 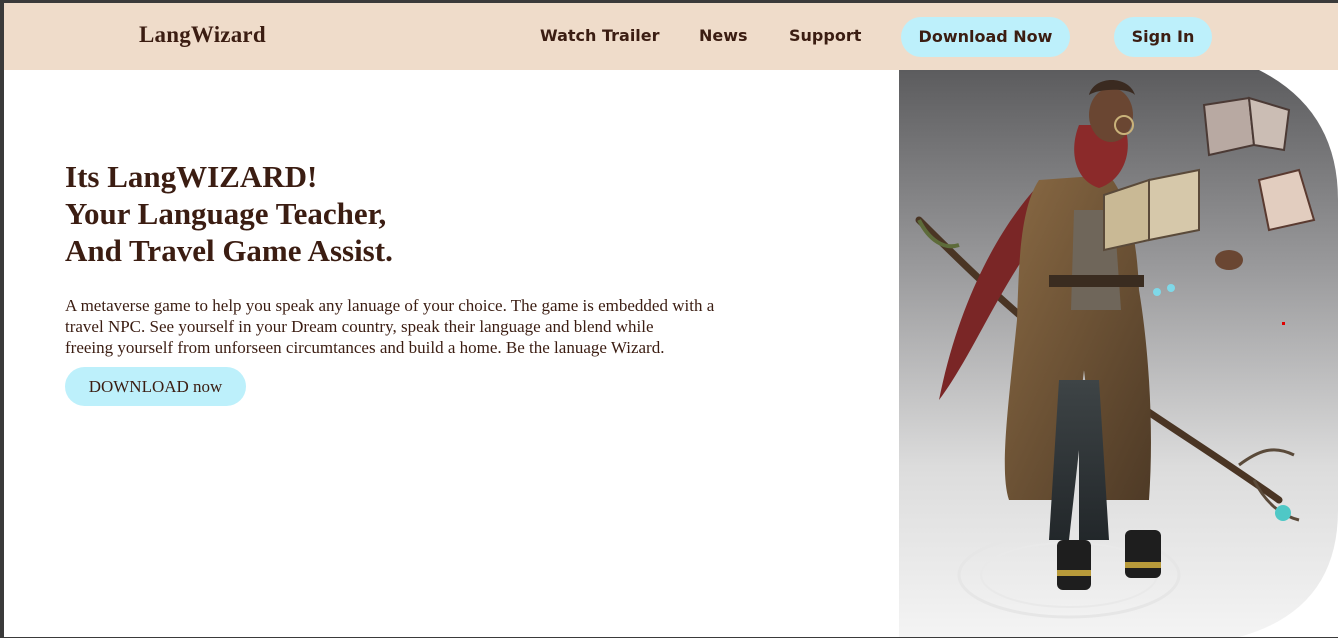 What do you see at coordinates (191, 176) in the screenshot?
I see `hero-title-line-1: Its LangWIZARD!` at bounding box center [191, 176].